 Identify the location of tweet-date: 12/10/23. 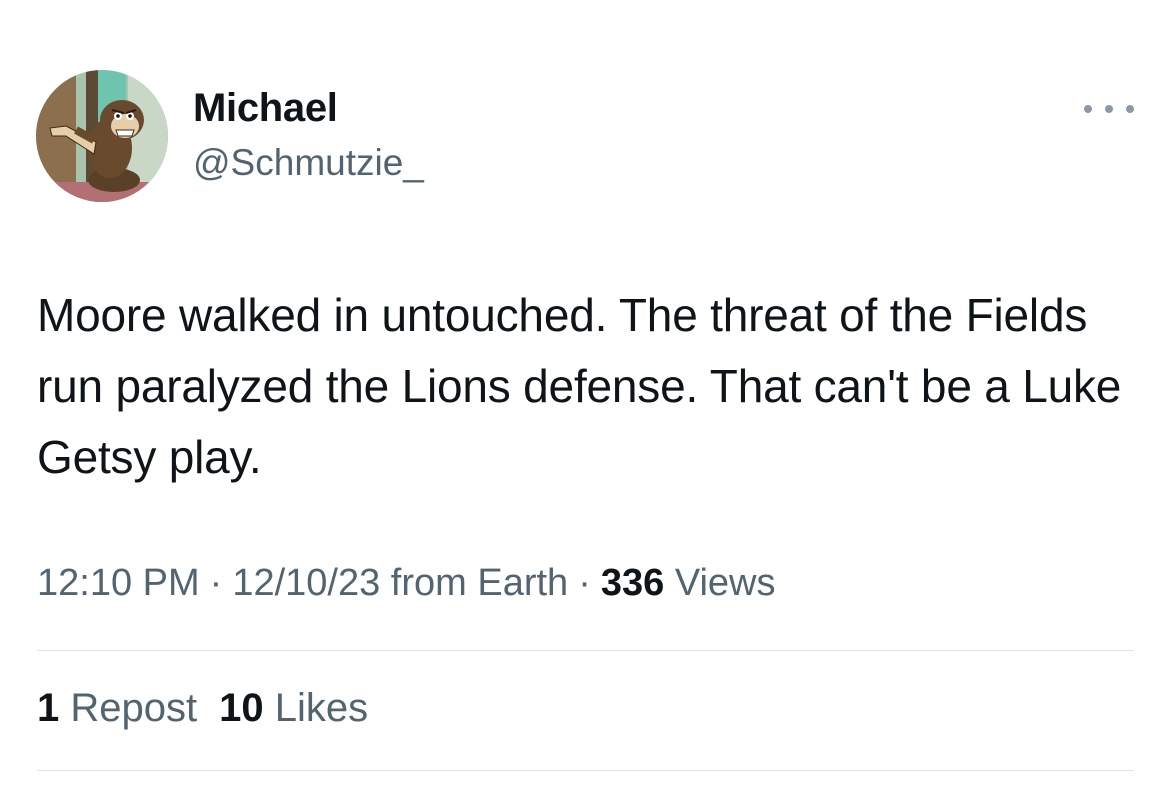
(306, 583).